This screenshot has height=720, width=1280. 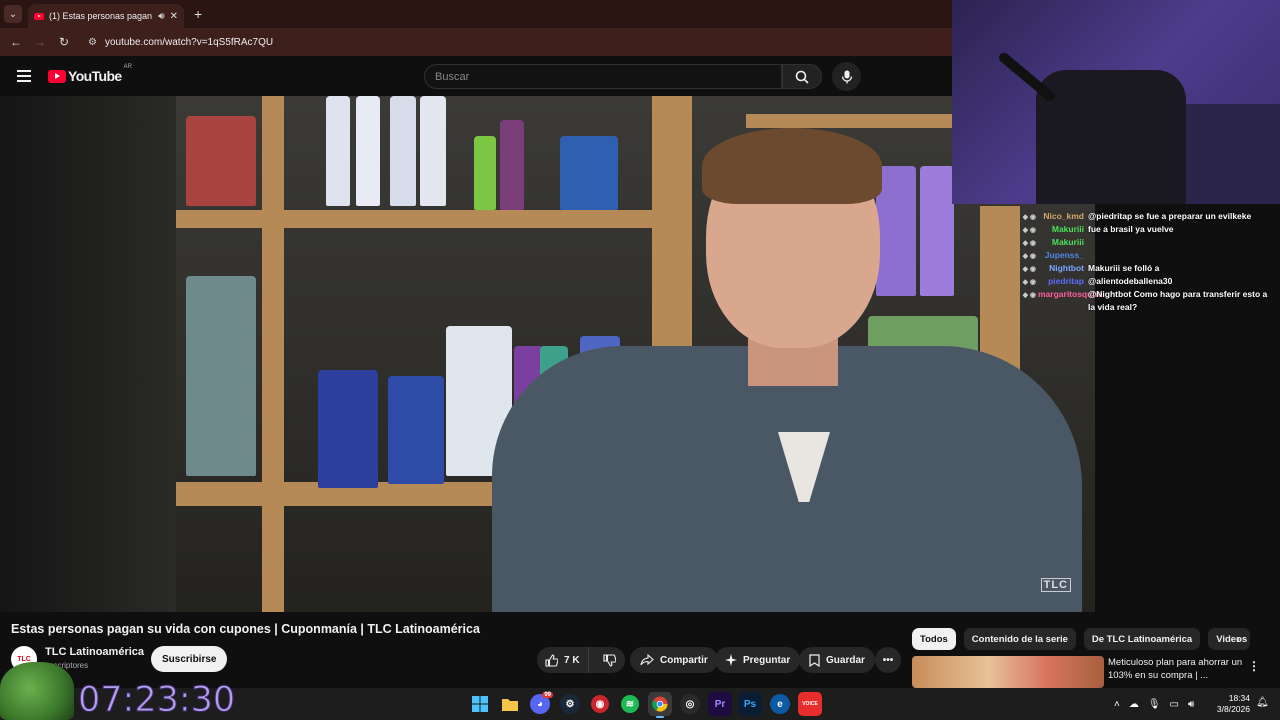 I want to click on search-button, so click(x=802, y=76).